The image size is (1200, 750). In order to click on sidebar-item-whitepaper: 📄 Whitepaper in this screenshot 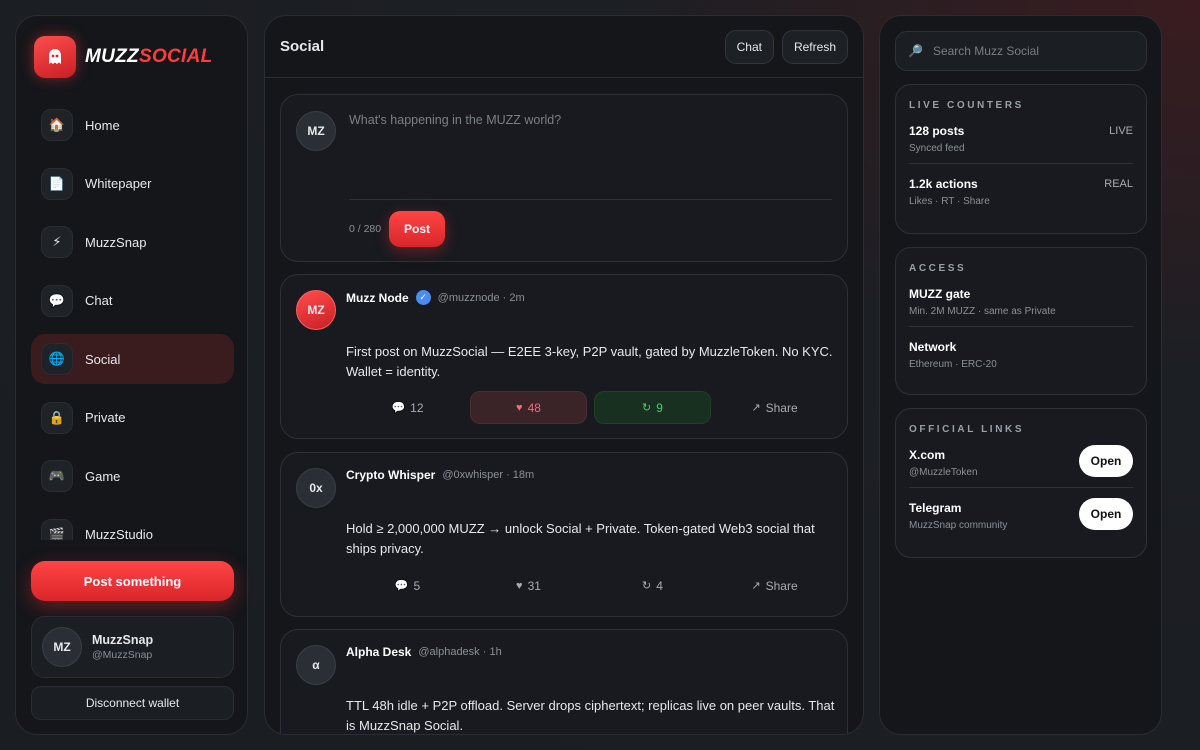, I will do `click(132, 184)`.